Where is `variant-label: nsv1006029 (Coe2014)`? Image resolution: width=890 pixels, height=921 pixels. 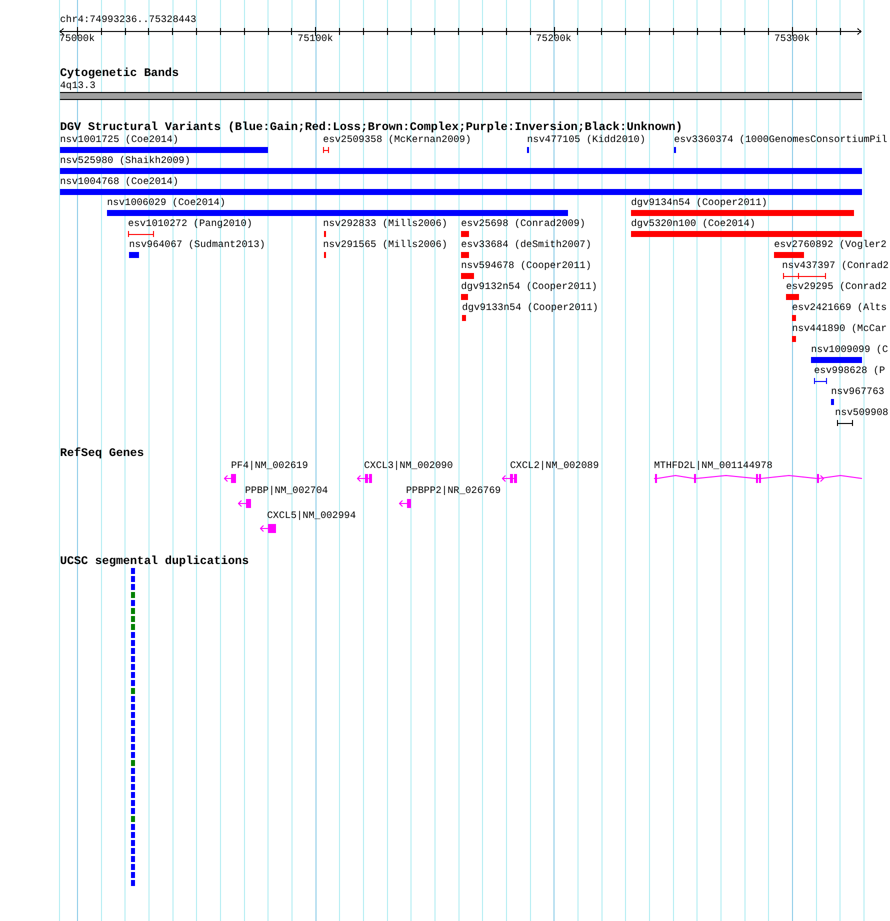
variant-label: nsv1006029 (Coe2014) is located at coordinates (166, 202).